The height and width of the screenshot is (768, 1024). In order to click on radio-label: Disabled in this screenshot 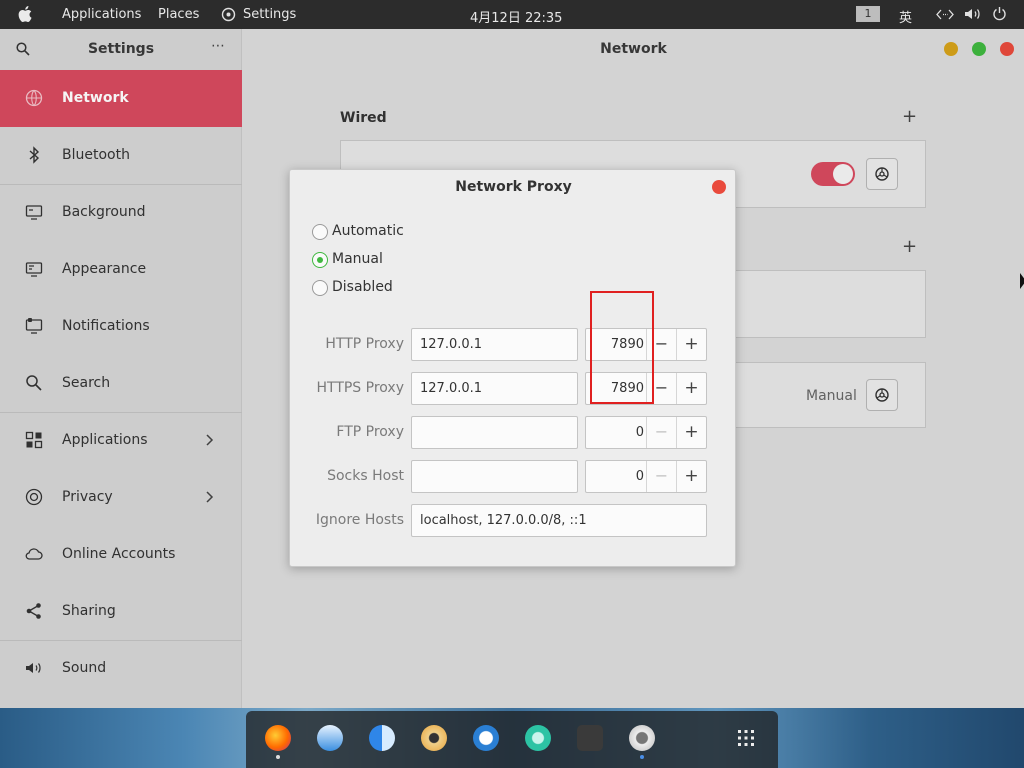, I will do `click(362, 287)`.